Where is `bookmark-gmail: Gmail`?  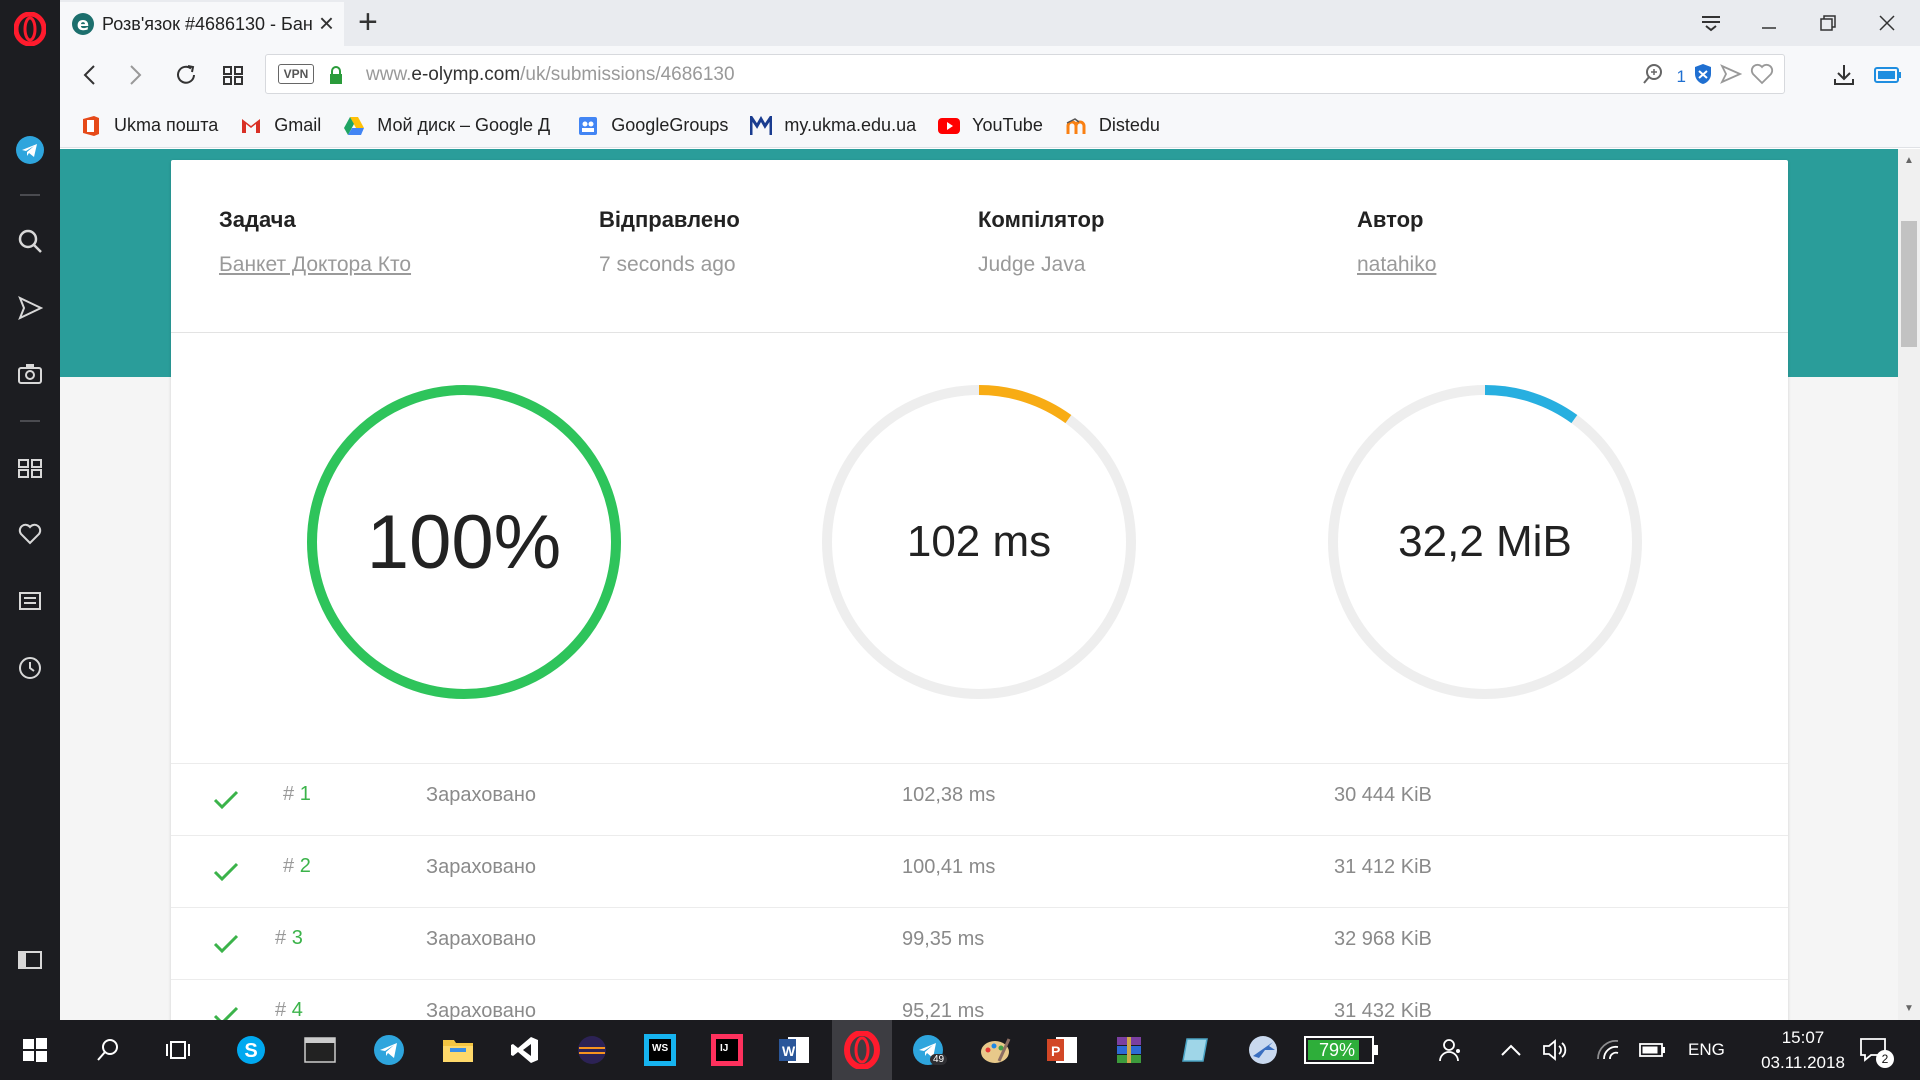 bookmark-gmail: Gmail is located at coordinates (280, 126).